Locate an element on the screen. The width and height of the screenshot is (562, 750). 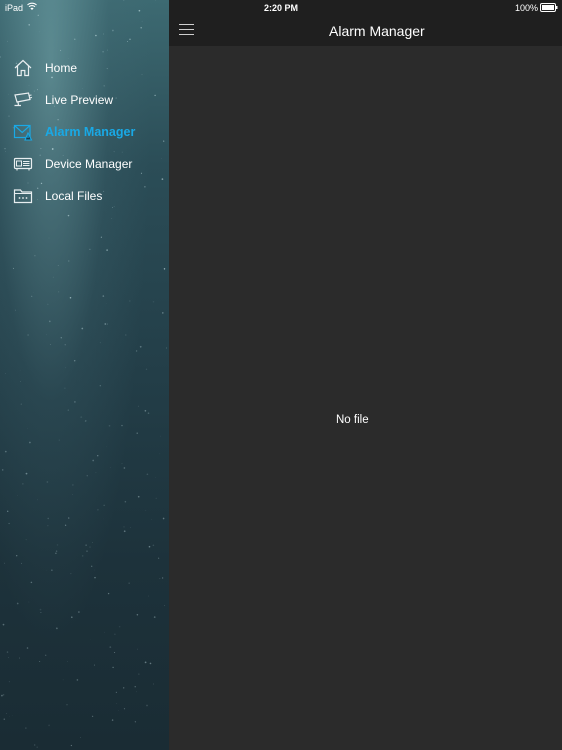
sidebar-item-device-manager: Device Manager is located at coordinates (84, 164).